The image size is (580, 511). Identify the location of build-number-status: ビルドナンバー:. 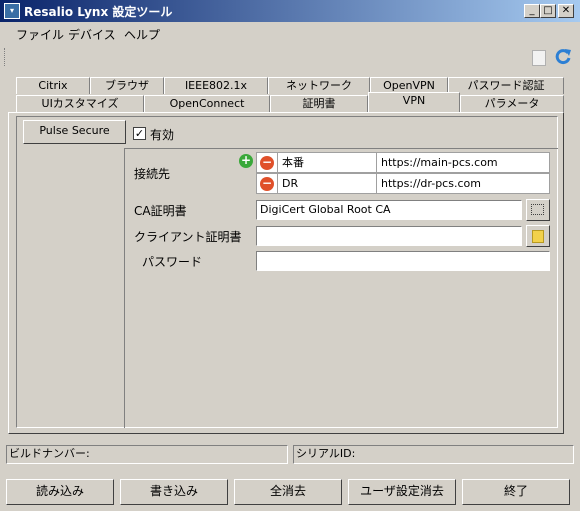
(147, 454).